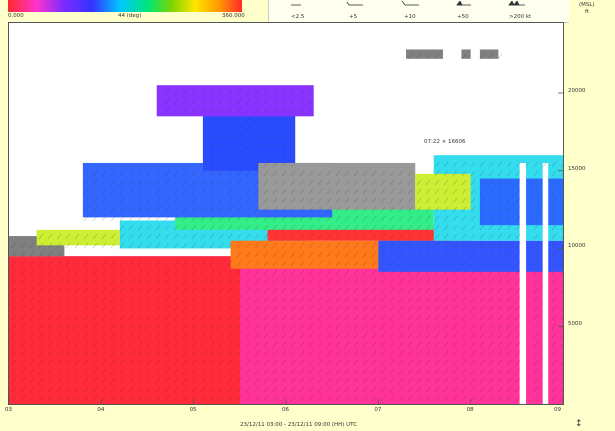  Describe the element at coordinates (463, 17) in the screenshot. I see `wind-key-label-4: +50` at that location.